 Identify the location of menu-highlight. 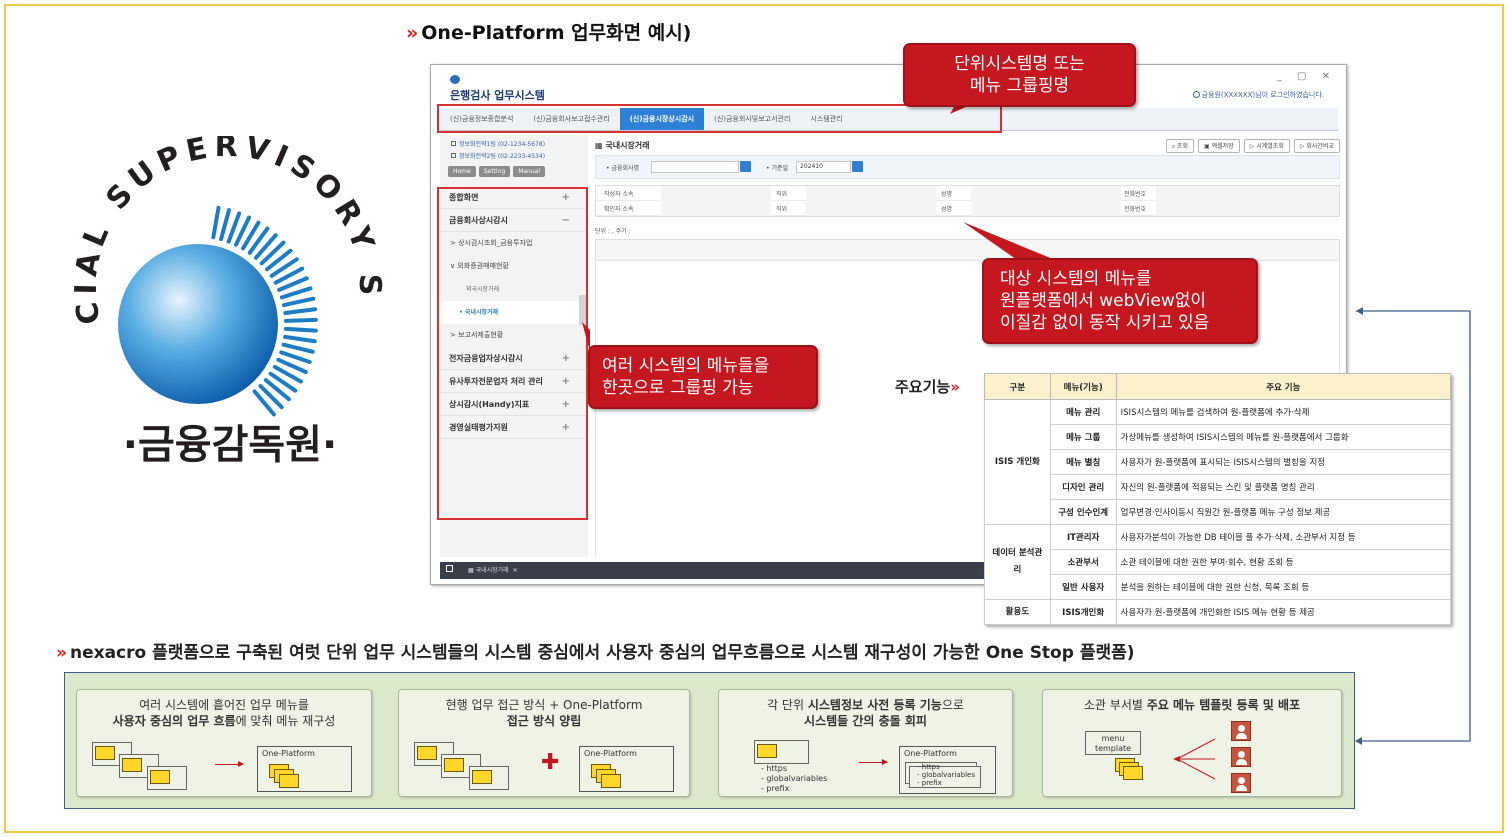
(512, 353).